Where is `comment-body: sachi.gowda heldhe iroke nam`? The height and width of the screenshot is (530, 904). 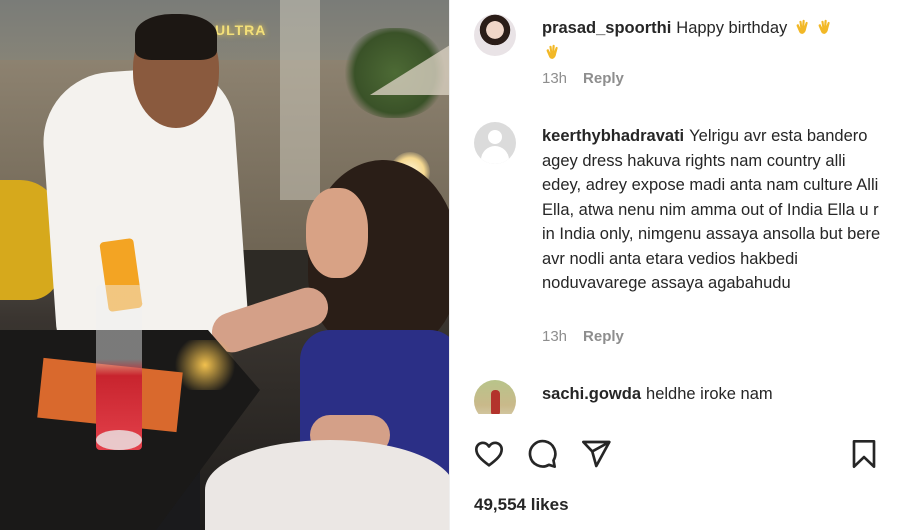
comment-body: sachi.gowda heldhe iroke nam is located at coordinates (712, 394).